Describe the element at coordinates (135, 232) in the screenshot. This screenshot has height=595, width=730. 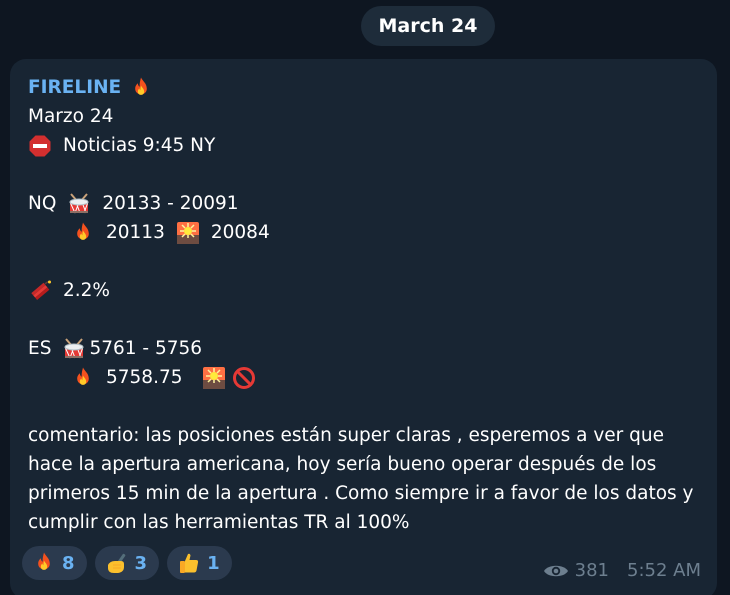
I see `nq-fire-level: 20113` at that location.